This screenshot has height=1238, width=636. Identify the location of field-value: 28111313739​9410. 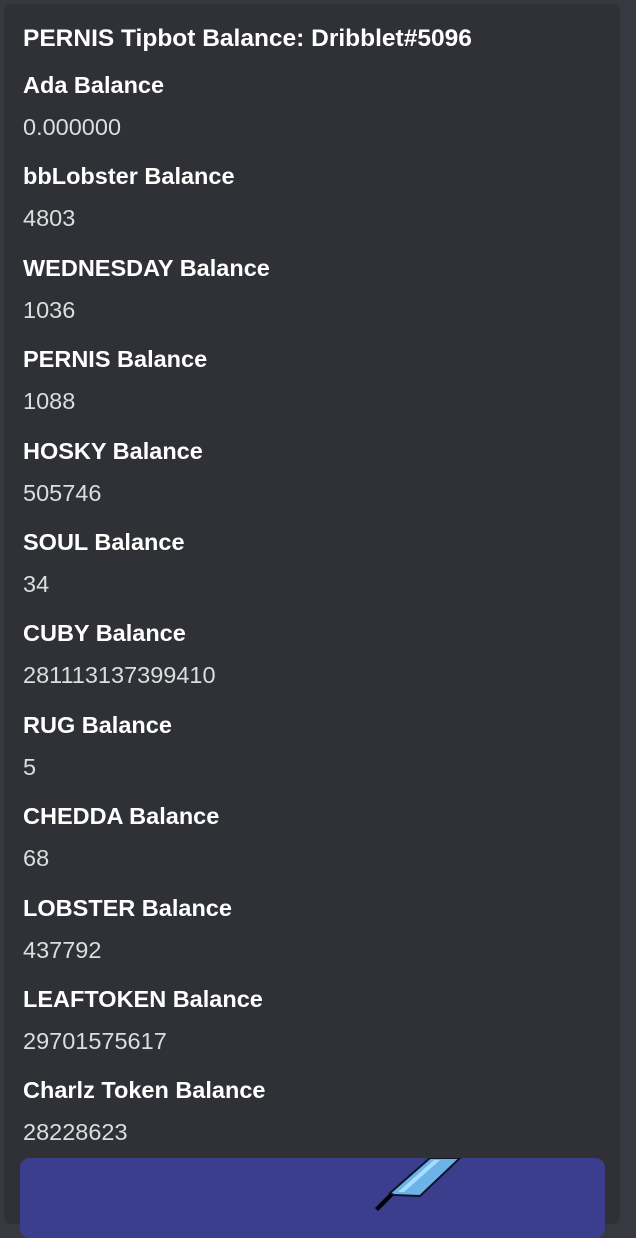
(119, 675).